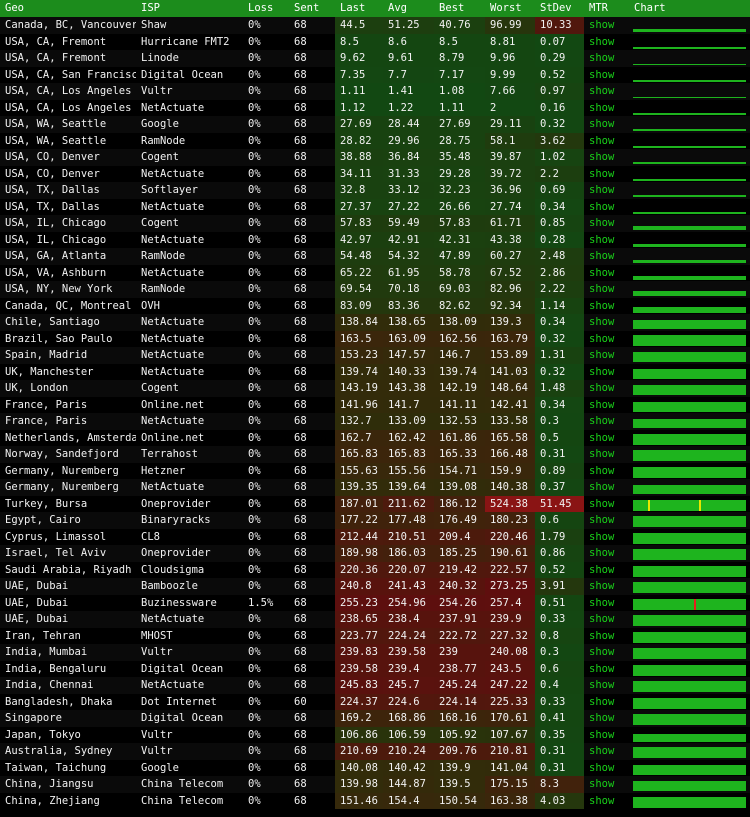 The image size is (750, 817). What do you see at coordinates (689, 687) in the screenshot?
I see `latency-bar` at bounding box center [689, 687].